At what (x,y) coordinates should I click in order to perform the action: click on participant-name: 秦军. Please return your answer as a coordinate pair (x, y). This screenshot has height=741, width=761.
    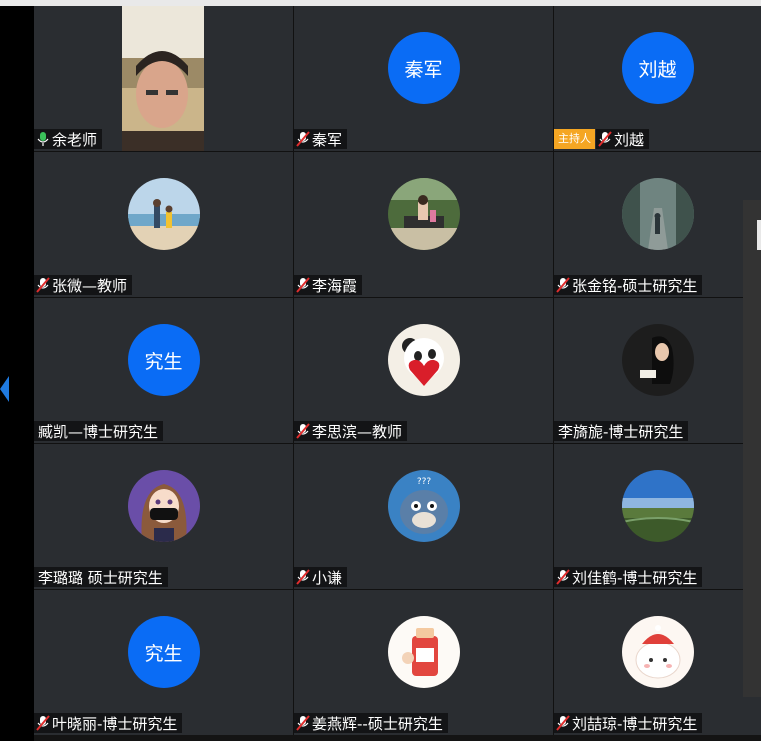
    Looking at the image, I should click on (327, 139).